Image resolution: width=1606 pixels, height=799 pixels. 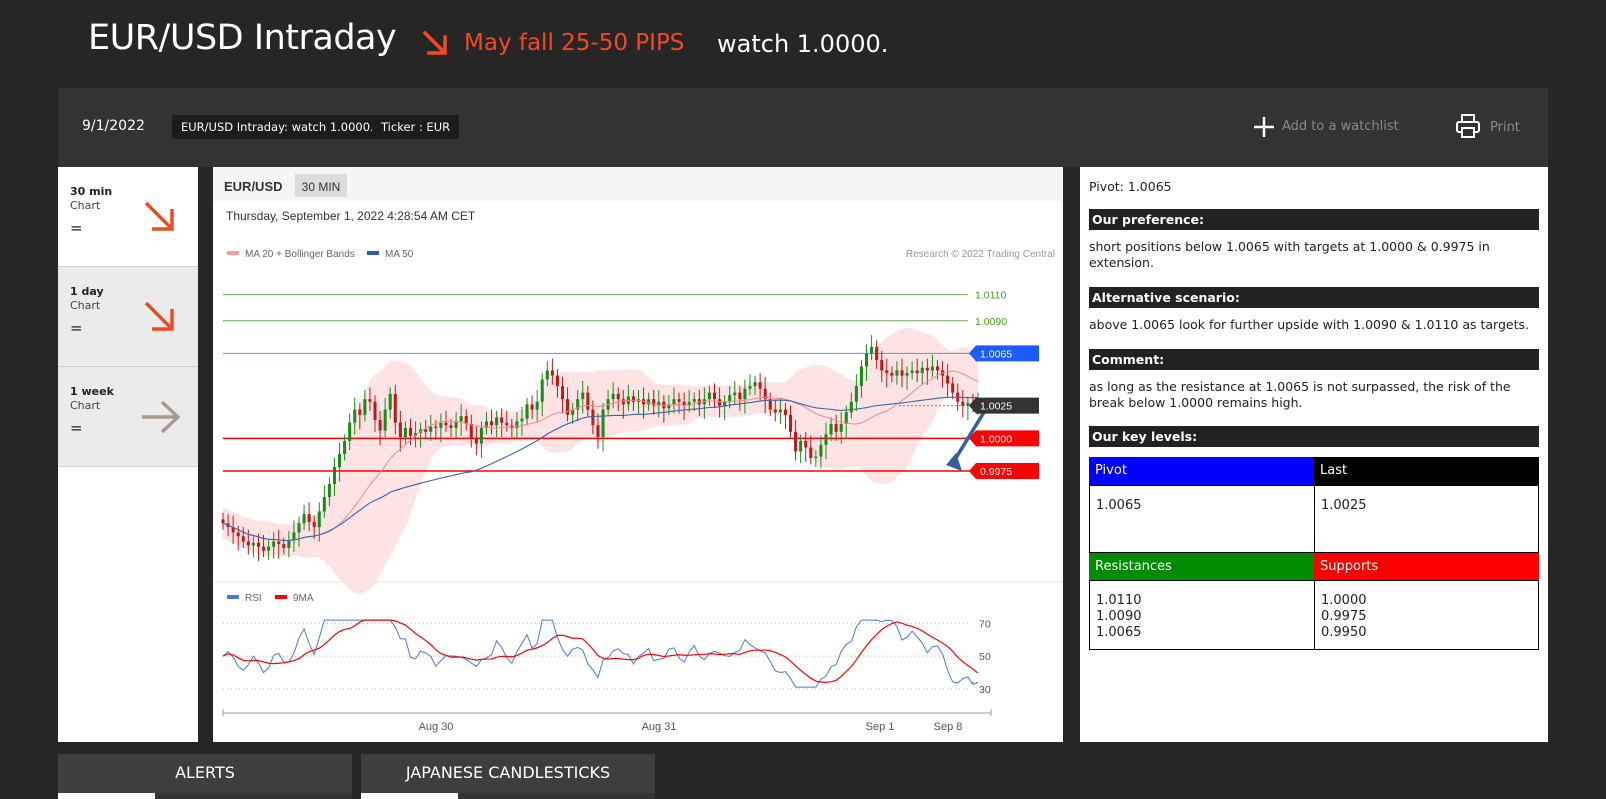 I want to click on ticker-tag: Ticker : EUR, so click(x=416, y=127).